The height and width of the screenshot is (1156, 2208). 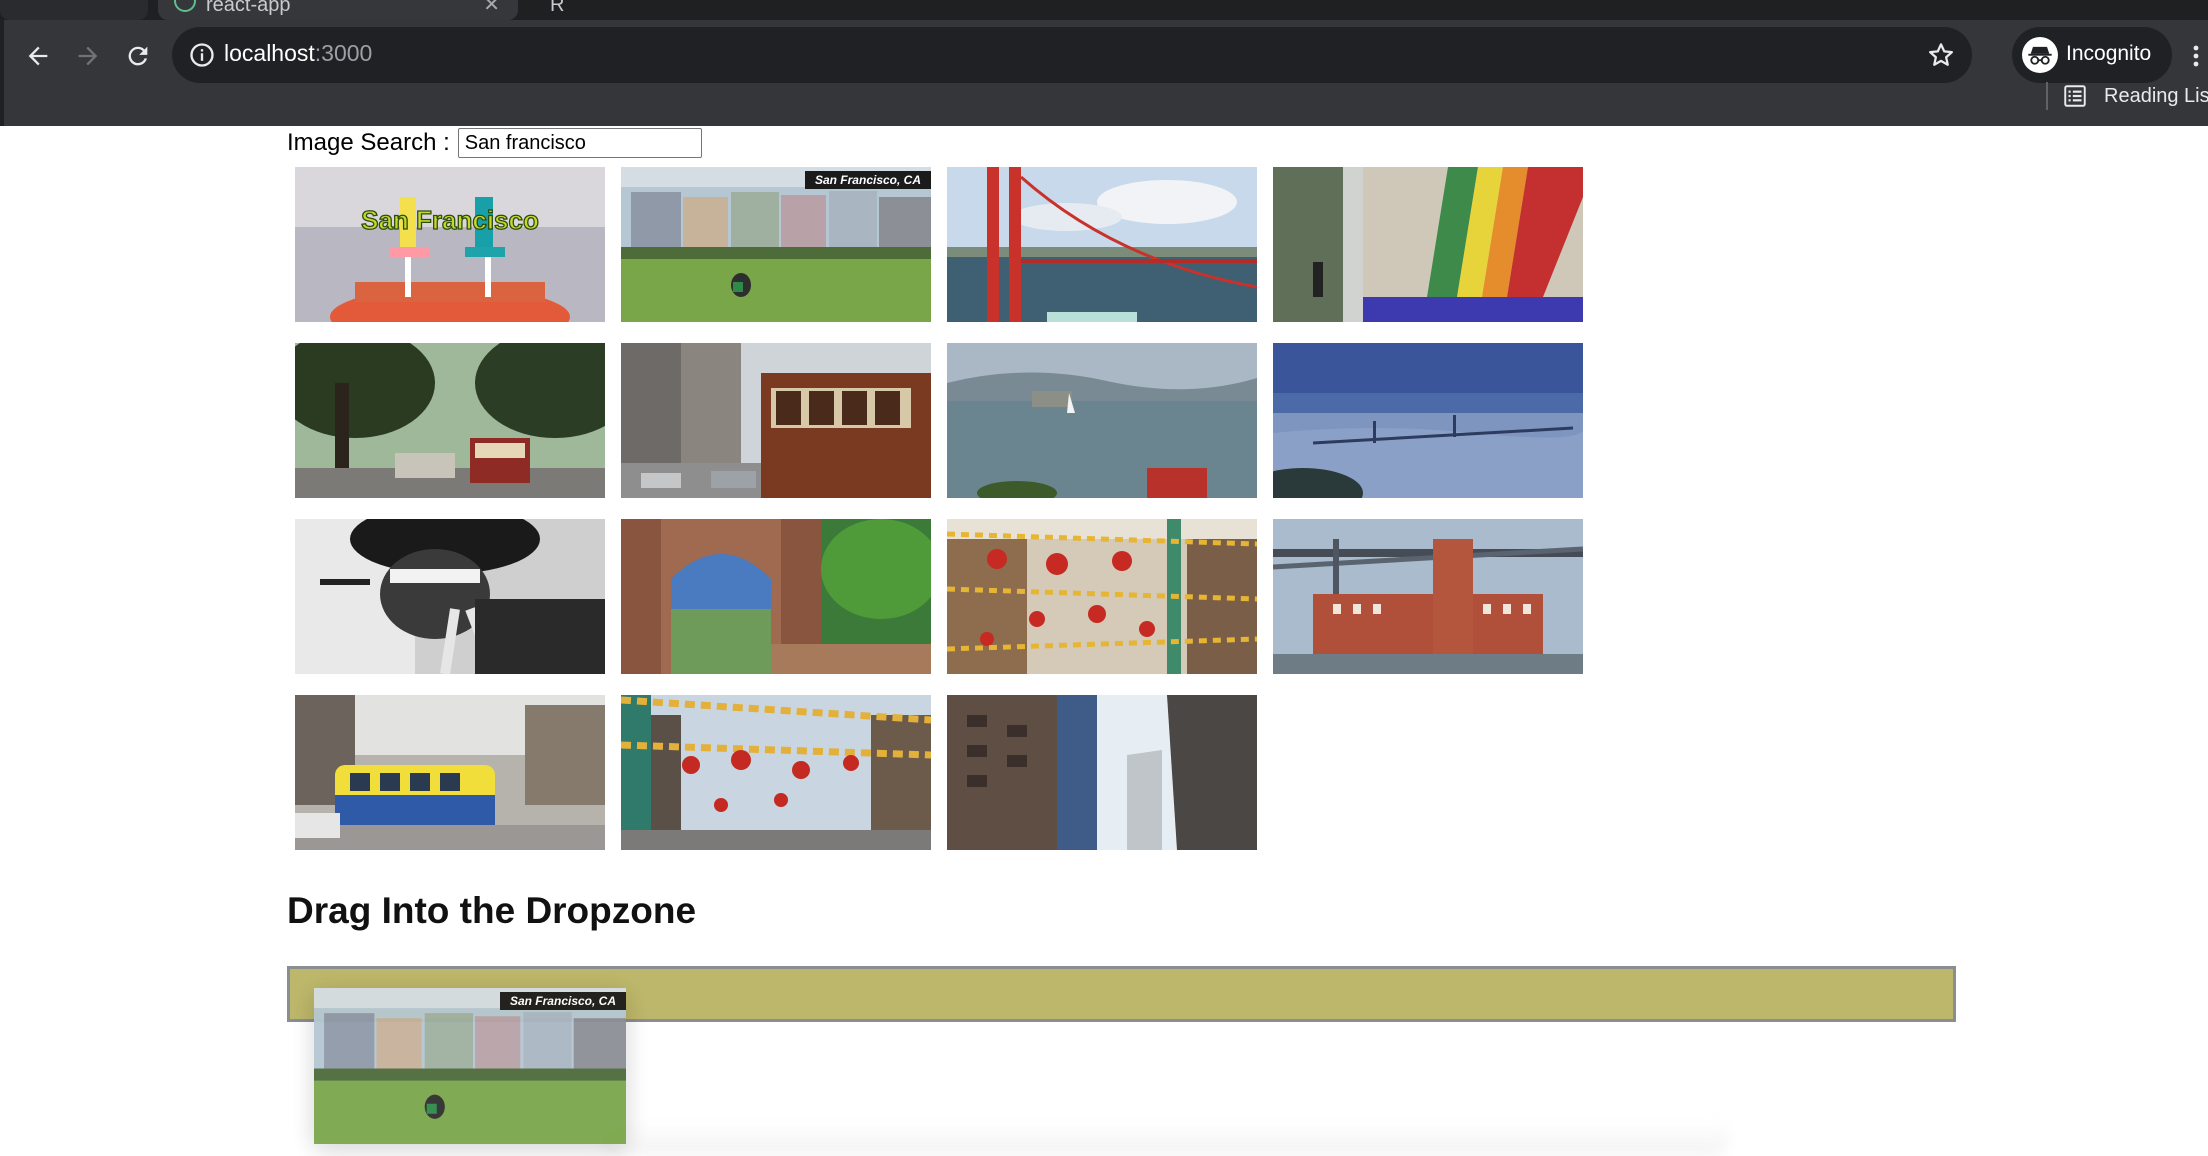 What do you see at coordinates (1072, 55) in the screenshot?
I see `address-bar: localhost:3000` at bounding box center [1072, 55].